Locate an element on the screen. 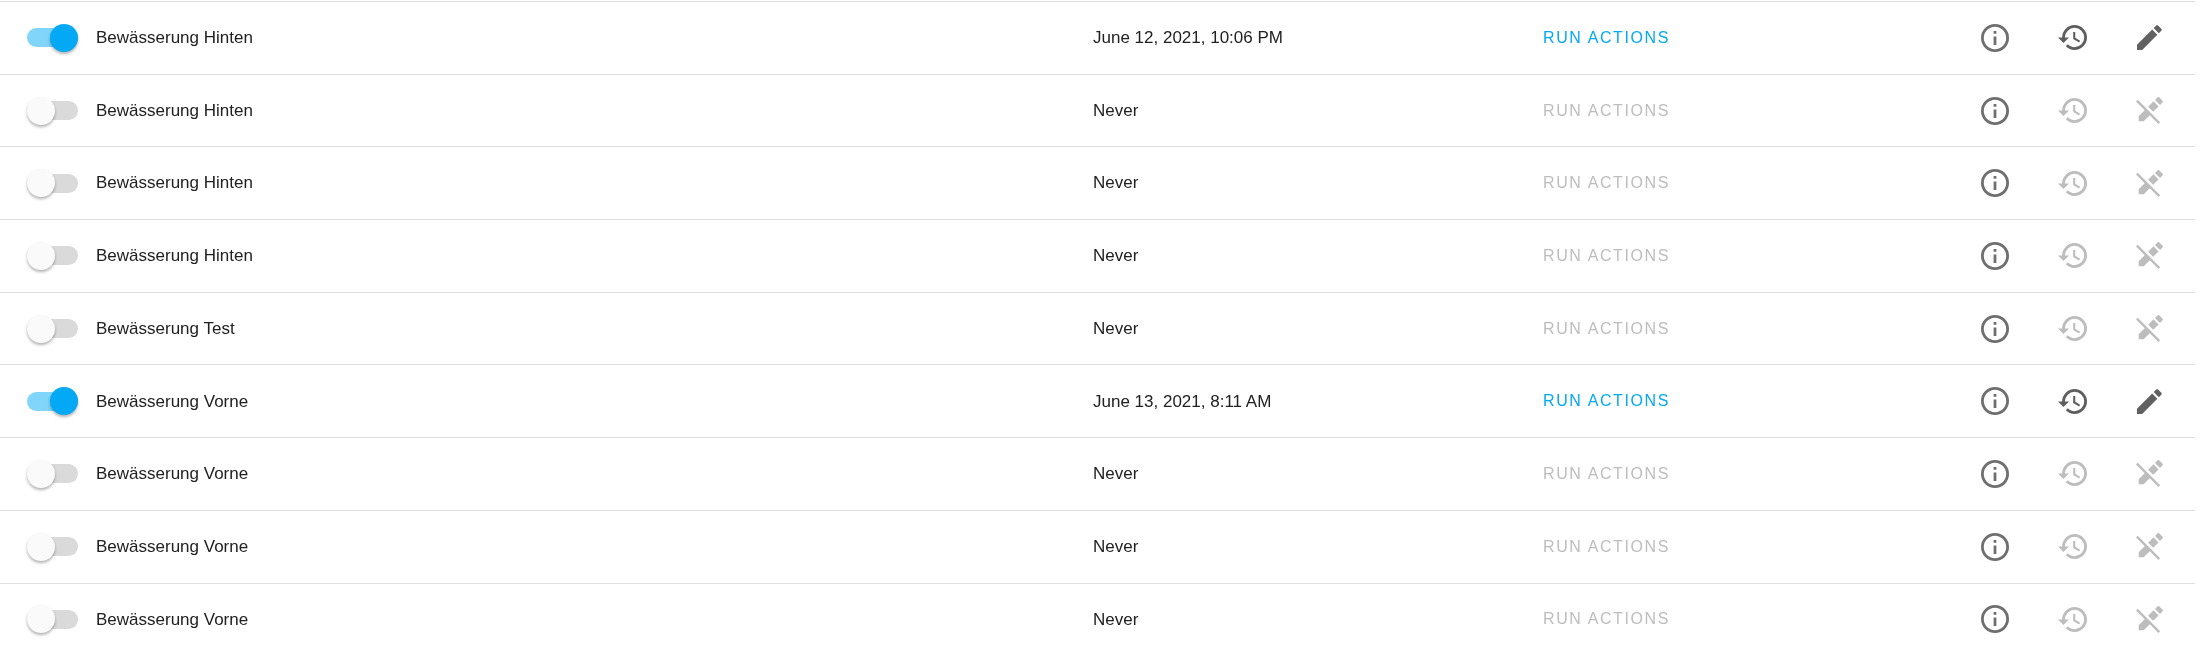 The image size is (2200, 652). last-triggered-text: June 13, 2021, 8:11 AM is located at coordinates (1183, 401).